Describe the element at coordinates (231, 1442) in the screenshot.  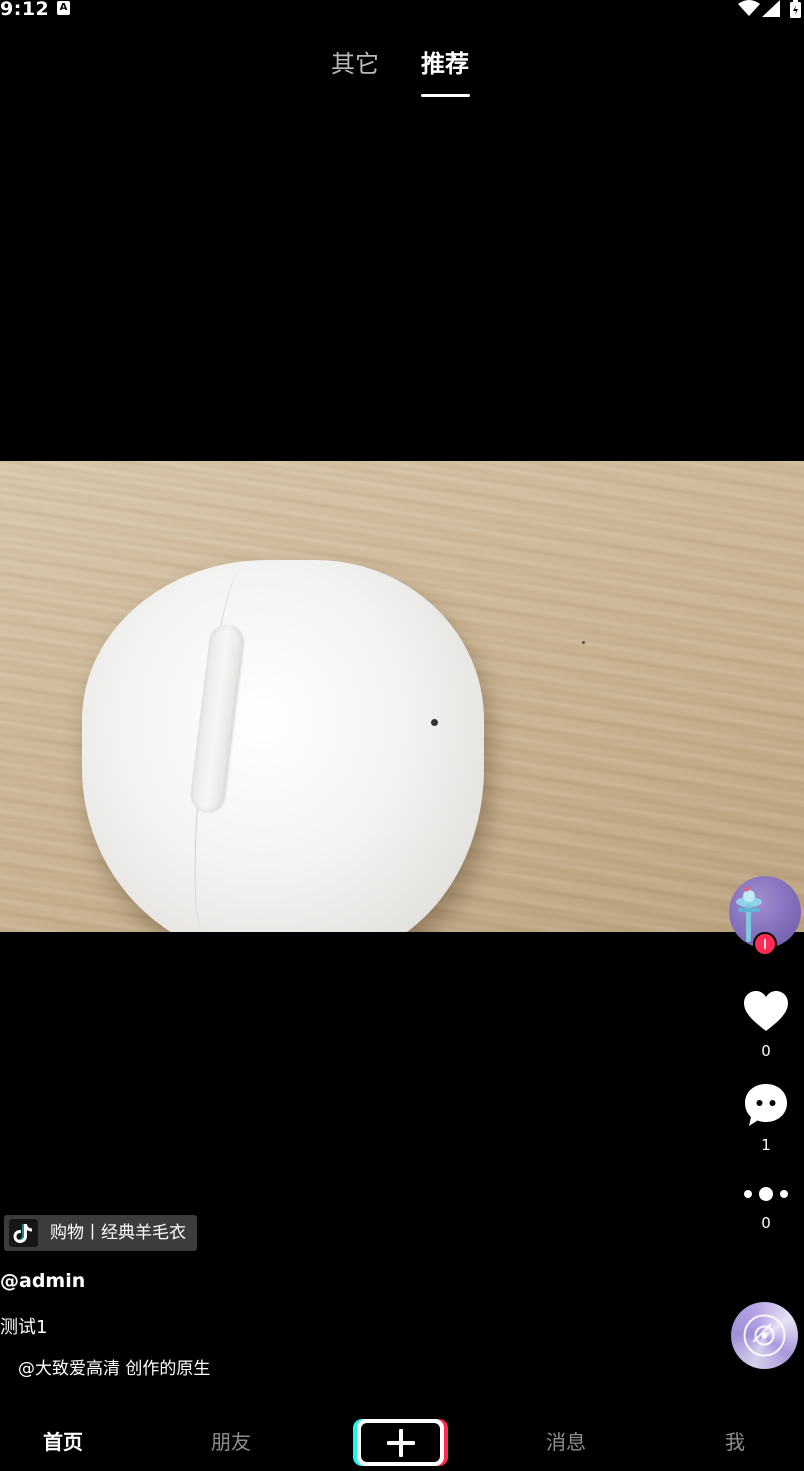
I see `nav-friends: 朋友` at that location.